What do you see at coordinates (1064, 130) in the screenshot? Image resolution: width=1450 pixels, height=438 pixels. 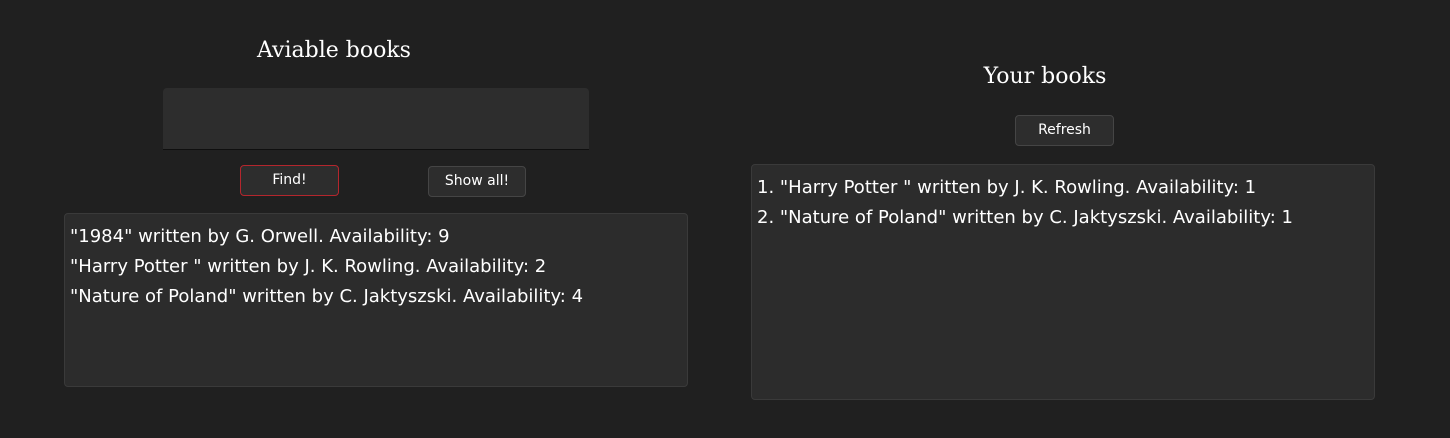 I see `refresh-button: Refresh` at bounding box center [1064, 130].